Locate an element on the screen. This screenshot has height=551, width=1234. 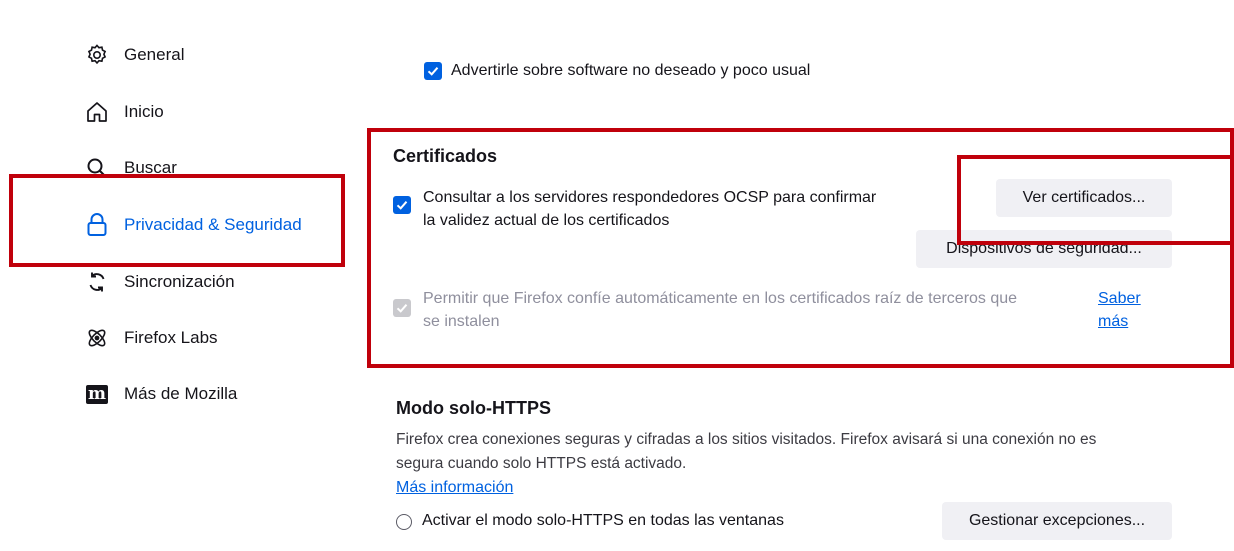
https-all-windows-radio is located at coordinates (404, 522).